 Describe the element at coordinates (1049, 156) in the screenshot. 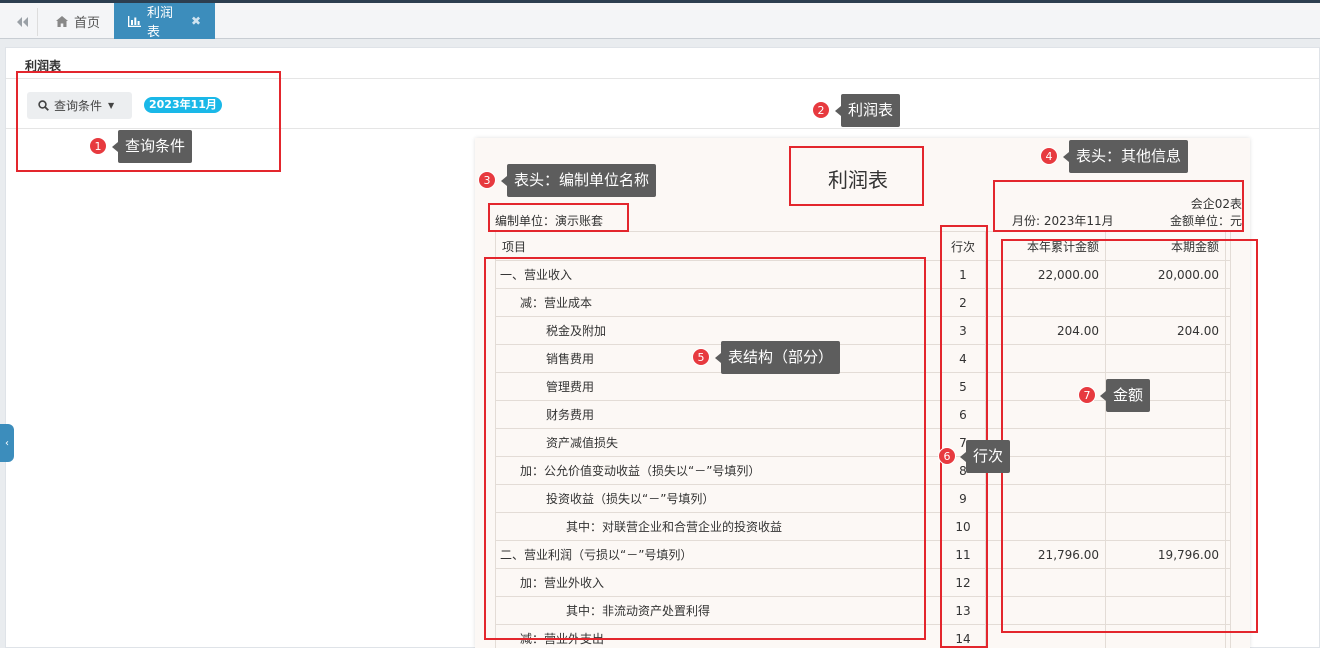

I see `annotation-marker: 4` at that location.